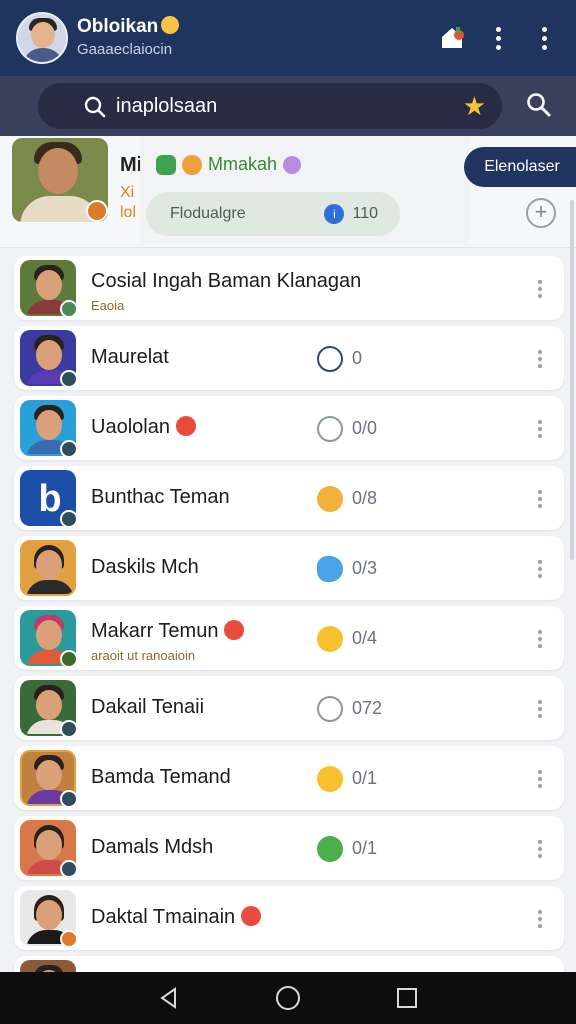 Image resolution: width=576 pixels, height=1024 pixels. What do you see at coordinates (43, 55) in the screenshot?
I see `avatar-body` at bounding box center [43, 55].